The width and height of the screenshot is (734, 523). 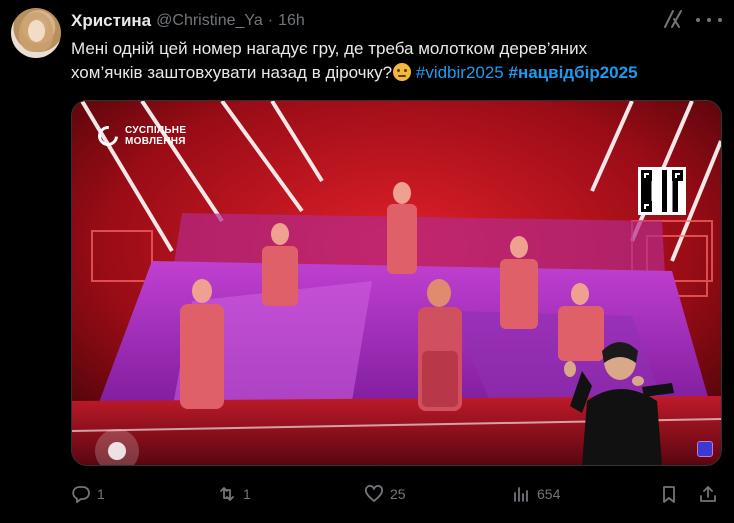 I want to click on avatar-face, so click(x=36, y=31).